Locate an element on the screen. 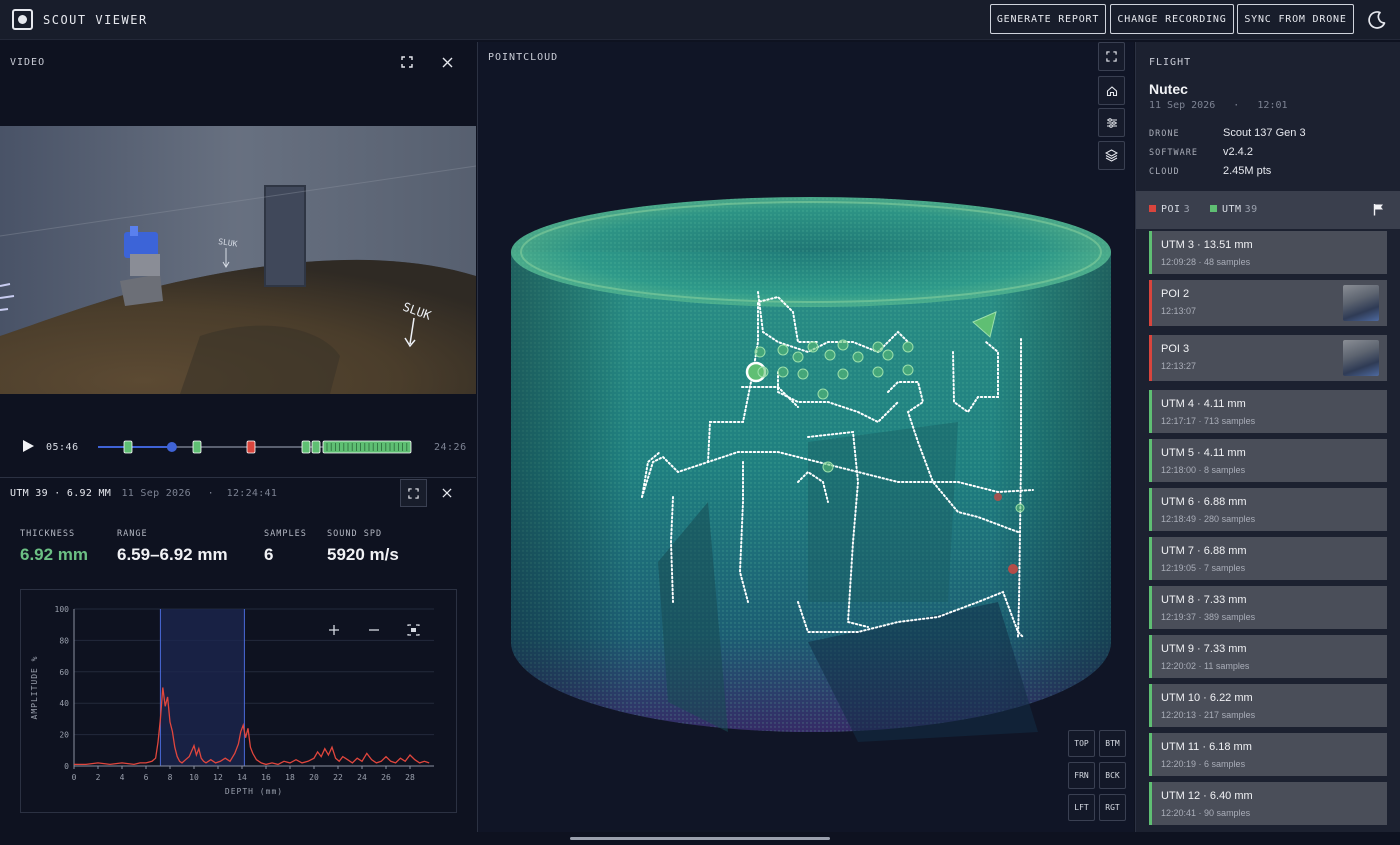  list-item: UTM 3 · 13.51 mm 12:09:28 · 48 samples is located at coordinates (1268, 252).